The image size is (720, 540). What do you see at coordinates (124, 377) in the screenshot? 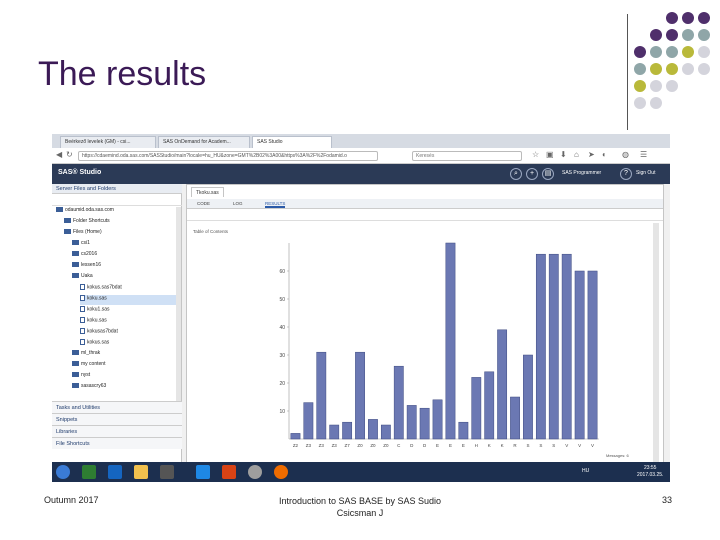
I see `tree-folder: nyst` at bounding box center [124, 377].